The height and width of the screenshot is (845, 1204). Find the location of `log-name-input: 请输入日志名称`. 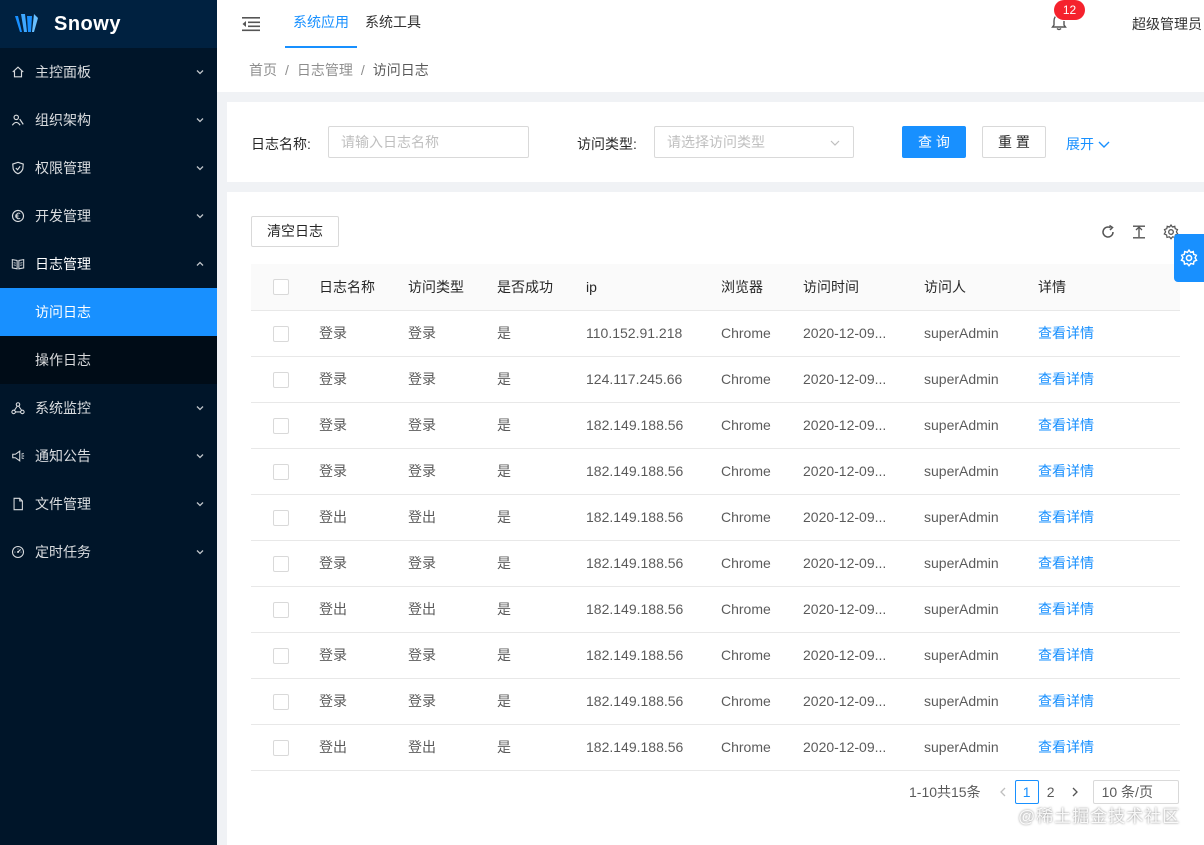

log-name-input: 请输入日志名称 is located at coordinates (428, 142).